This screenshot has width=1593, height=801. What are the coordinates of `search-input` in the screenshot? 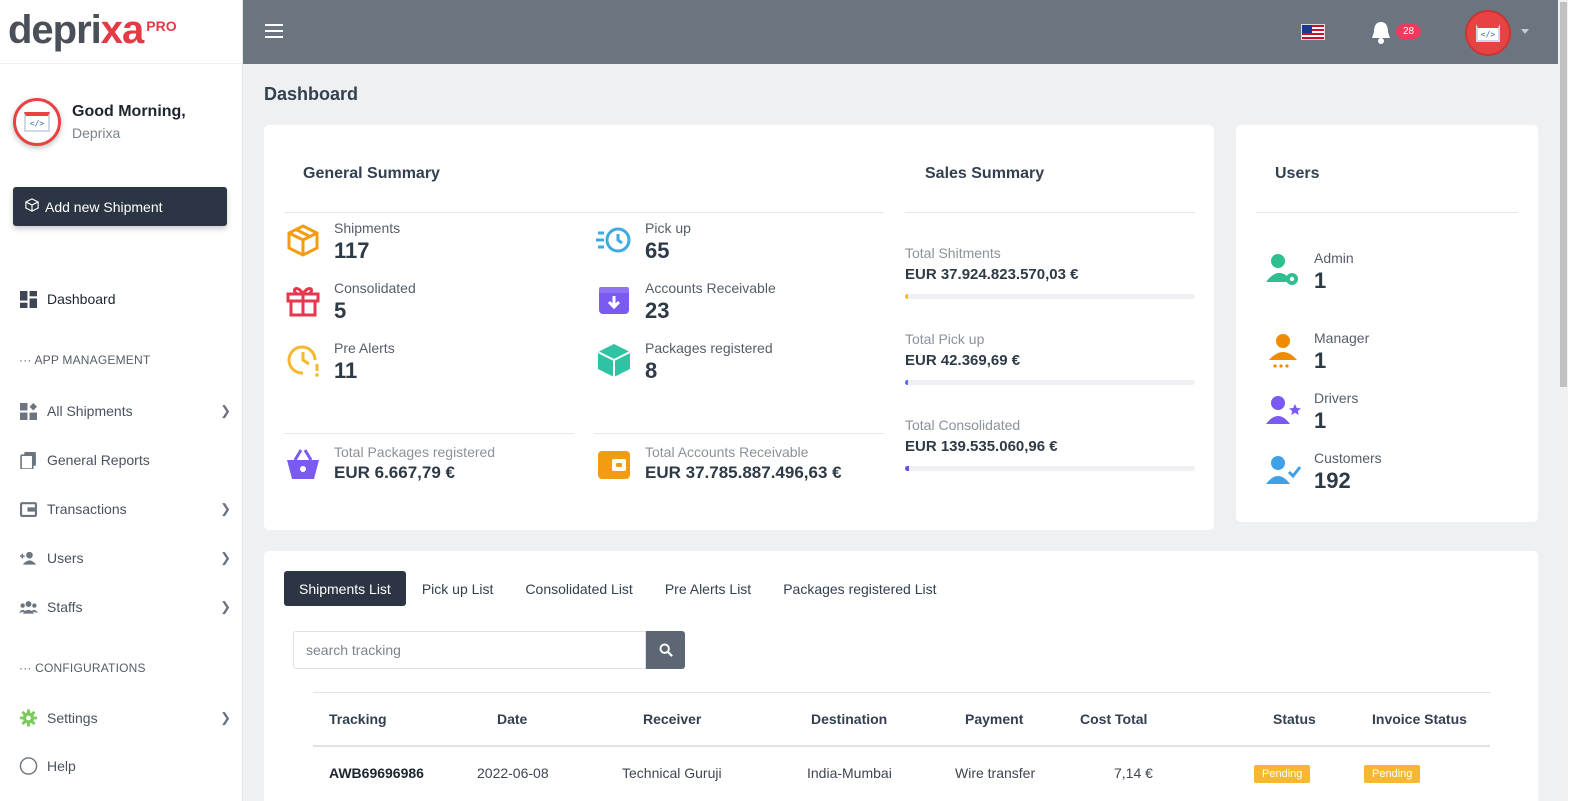 It's located at (469, 650).